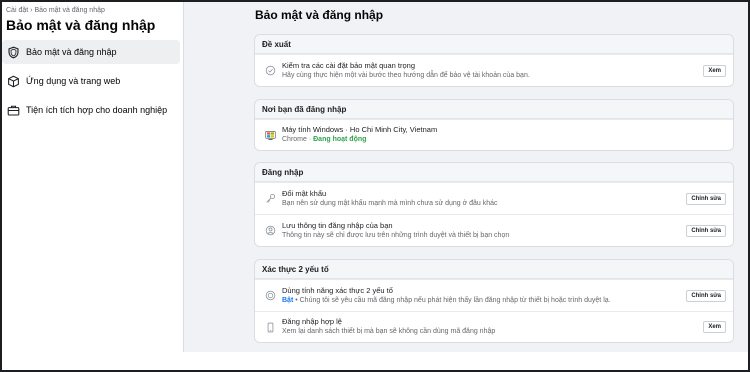 The height and width of the screenshot is (372, 750). What do you see at coordinates (340, 139) in the screenshot?
I see `active-status-label: Đang hoạt động` at bounding box center [340, 139].